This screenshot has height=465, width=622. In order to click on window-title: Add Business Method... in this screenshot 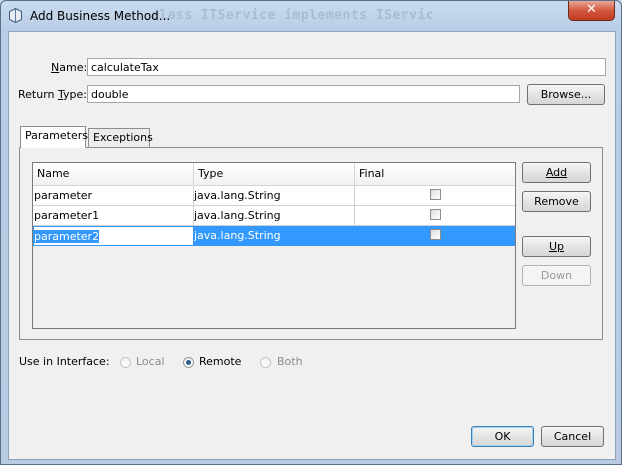, I will do `click(100, 16)`.